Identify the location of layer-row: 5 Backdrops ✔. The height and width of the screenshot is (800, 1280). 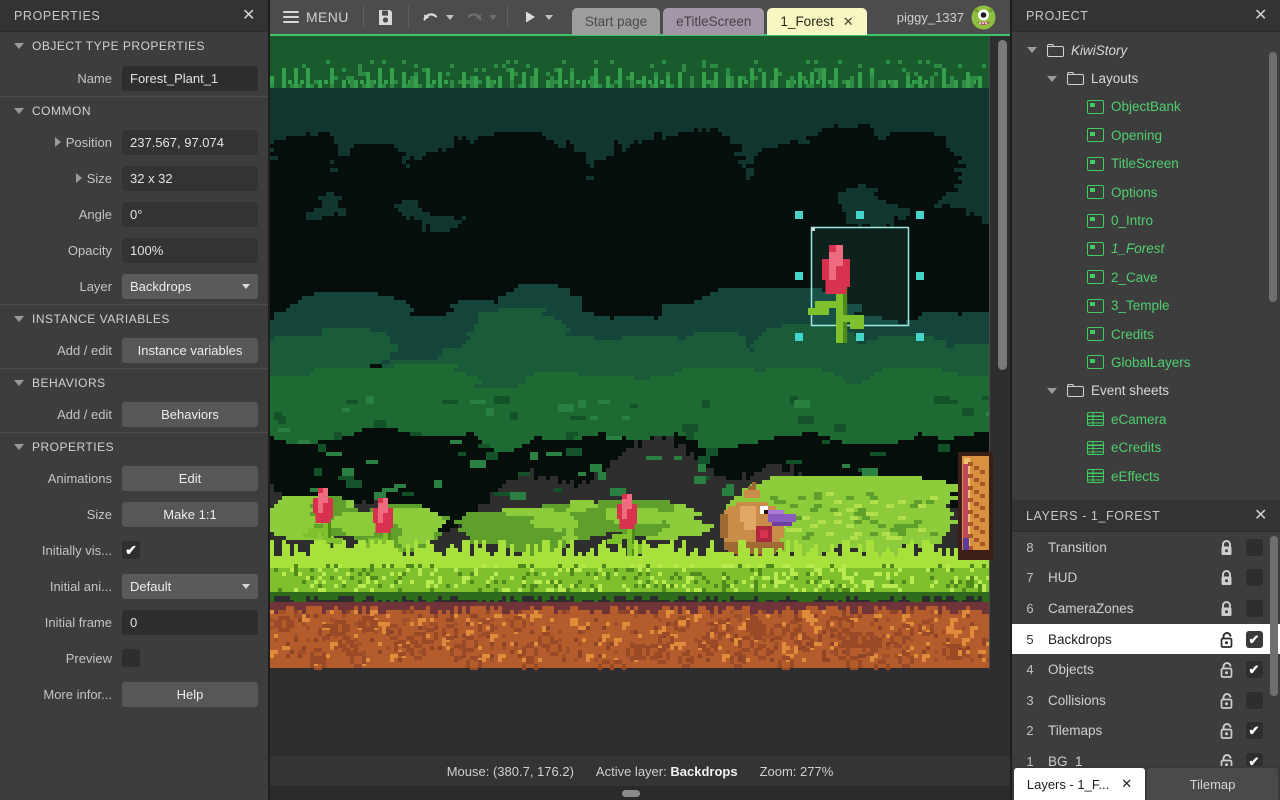
(1146, 639).